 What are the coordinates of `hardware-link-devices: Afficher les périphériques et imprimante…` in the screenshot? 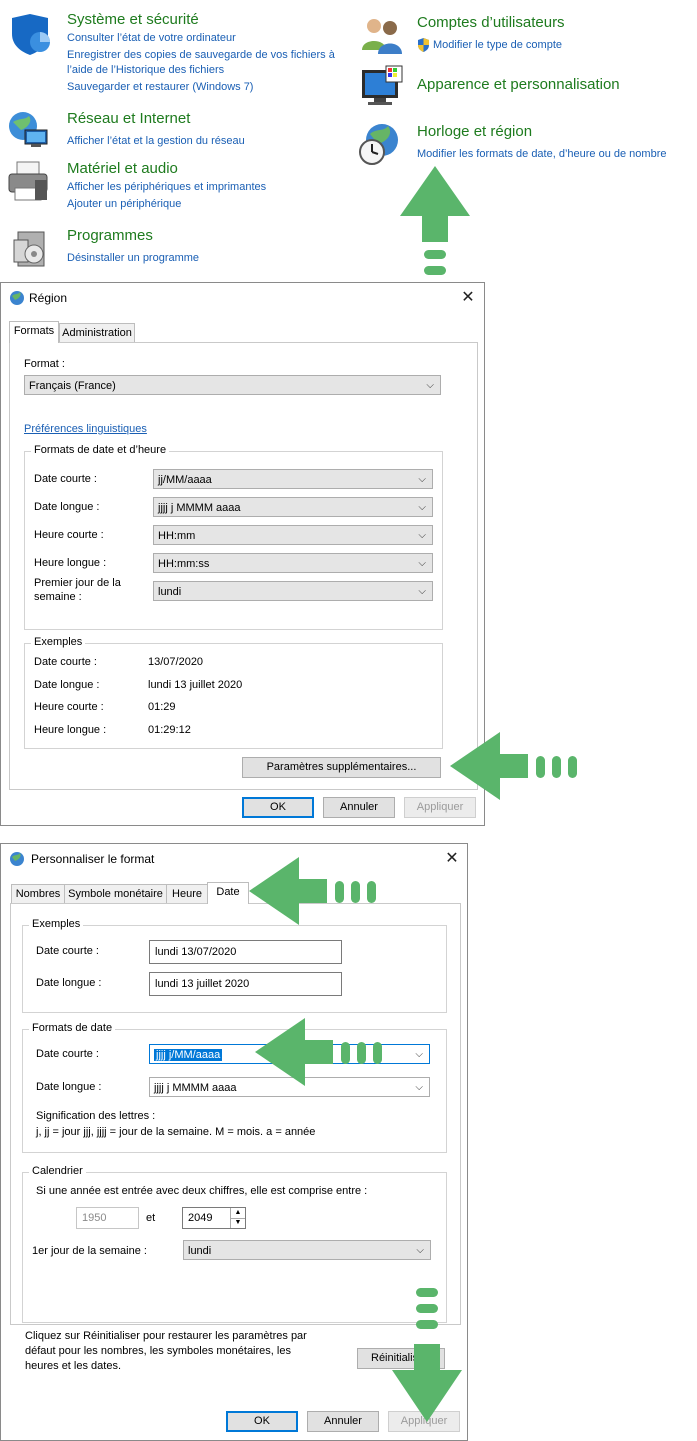 It's located at (166, 187).